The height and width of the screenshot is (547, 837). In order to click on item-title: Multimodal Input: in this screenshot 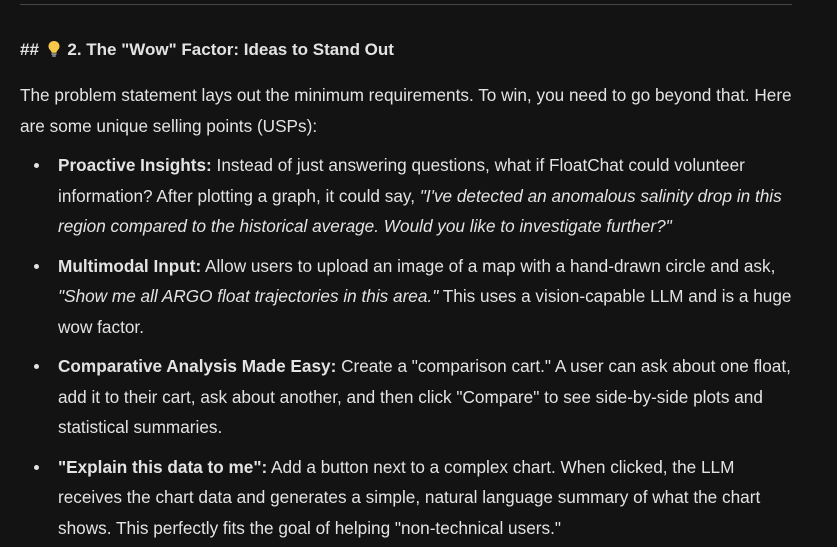, I will do `click(130, 265)`.